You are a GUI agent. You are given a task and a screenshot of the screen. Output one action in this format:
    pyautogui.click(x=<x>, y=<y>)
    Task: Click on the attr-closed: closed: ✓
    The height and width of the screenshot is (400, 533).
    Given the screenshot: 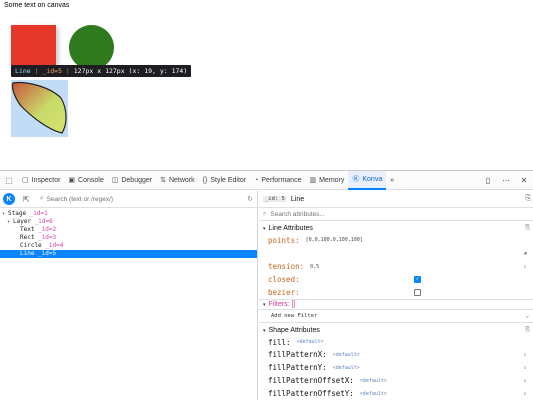 What is the action you would take?
    pyautogui.click(x=396, y=279)
    